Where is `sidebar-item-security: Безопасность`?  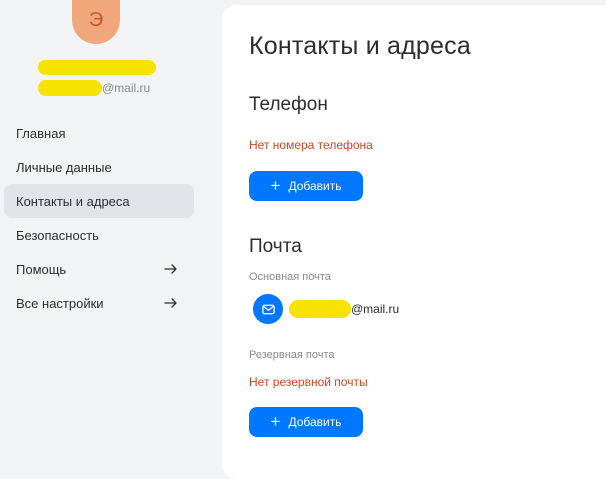 sidebar-item-security: Безопасность is located at coordinates (99, 235).